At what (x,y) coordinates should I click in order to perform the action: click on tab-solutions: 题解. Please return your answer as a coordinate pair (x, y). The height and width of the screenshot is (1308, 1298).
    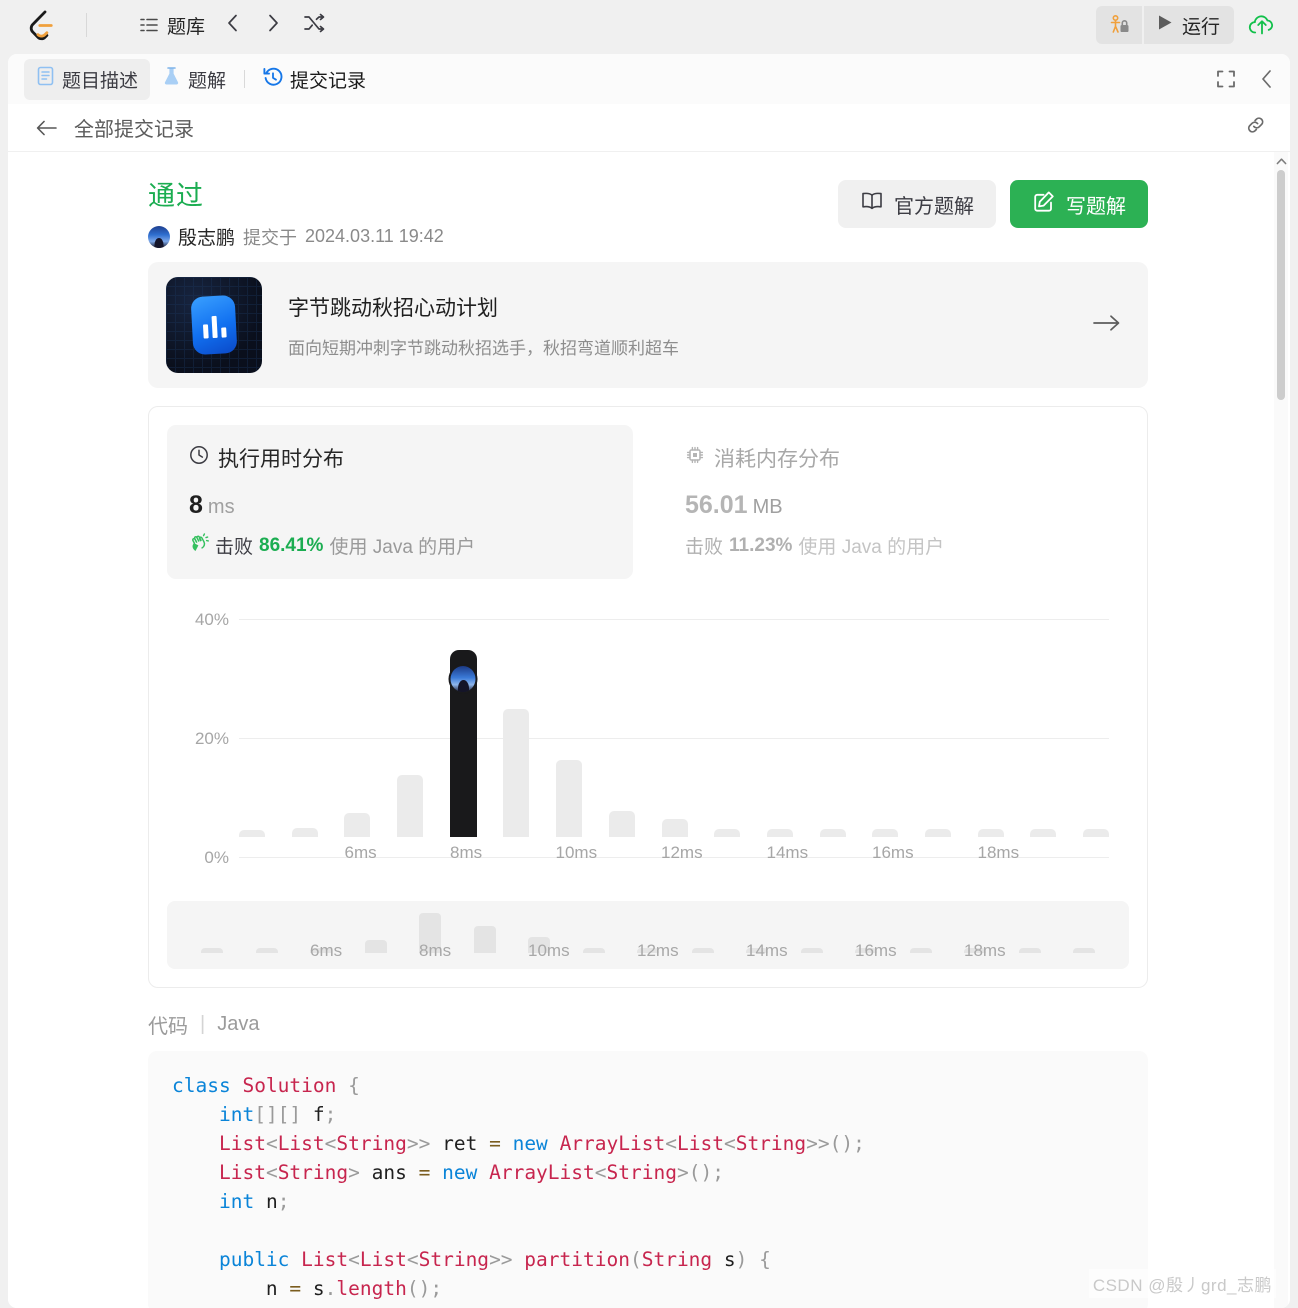
    Looking at the image, I should click on (194, 79).